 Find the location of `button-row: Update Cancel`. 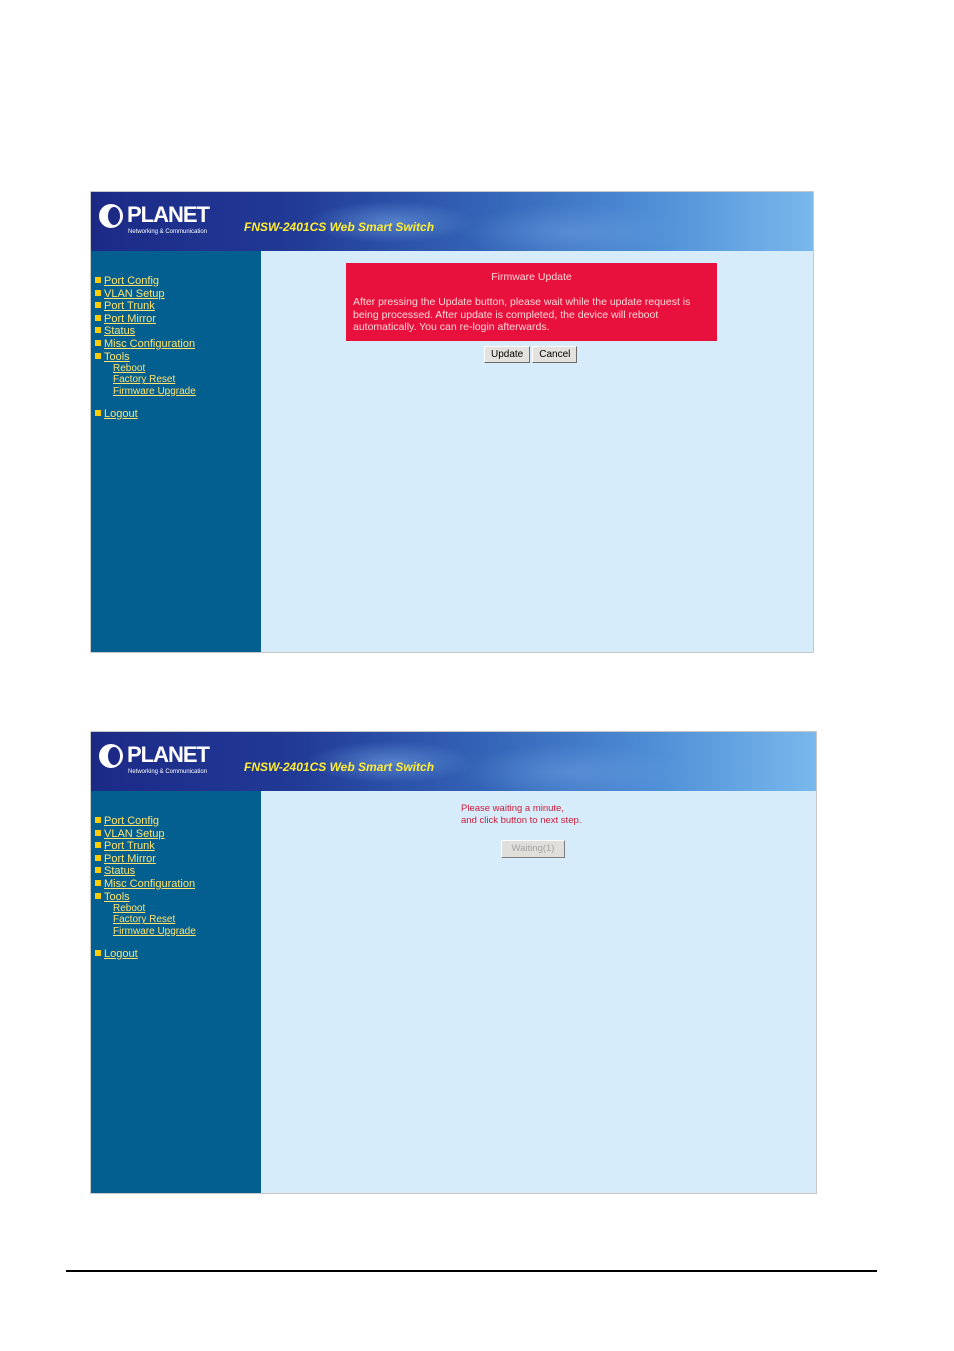

button-row: Update Cancel is located at coordinates (531, 353).